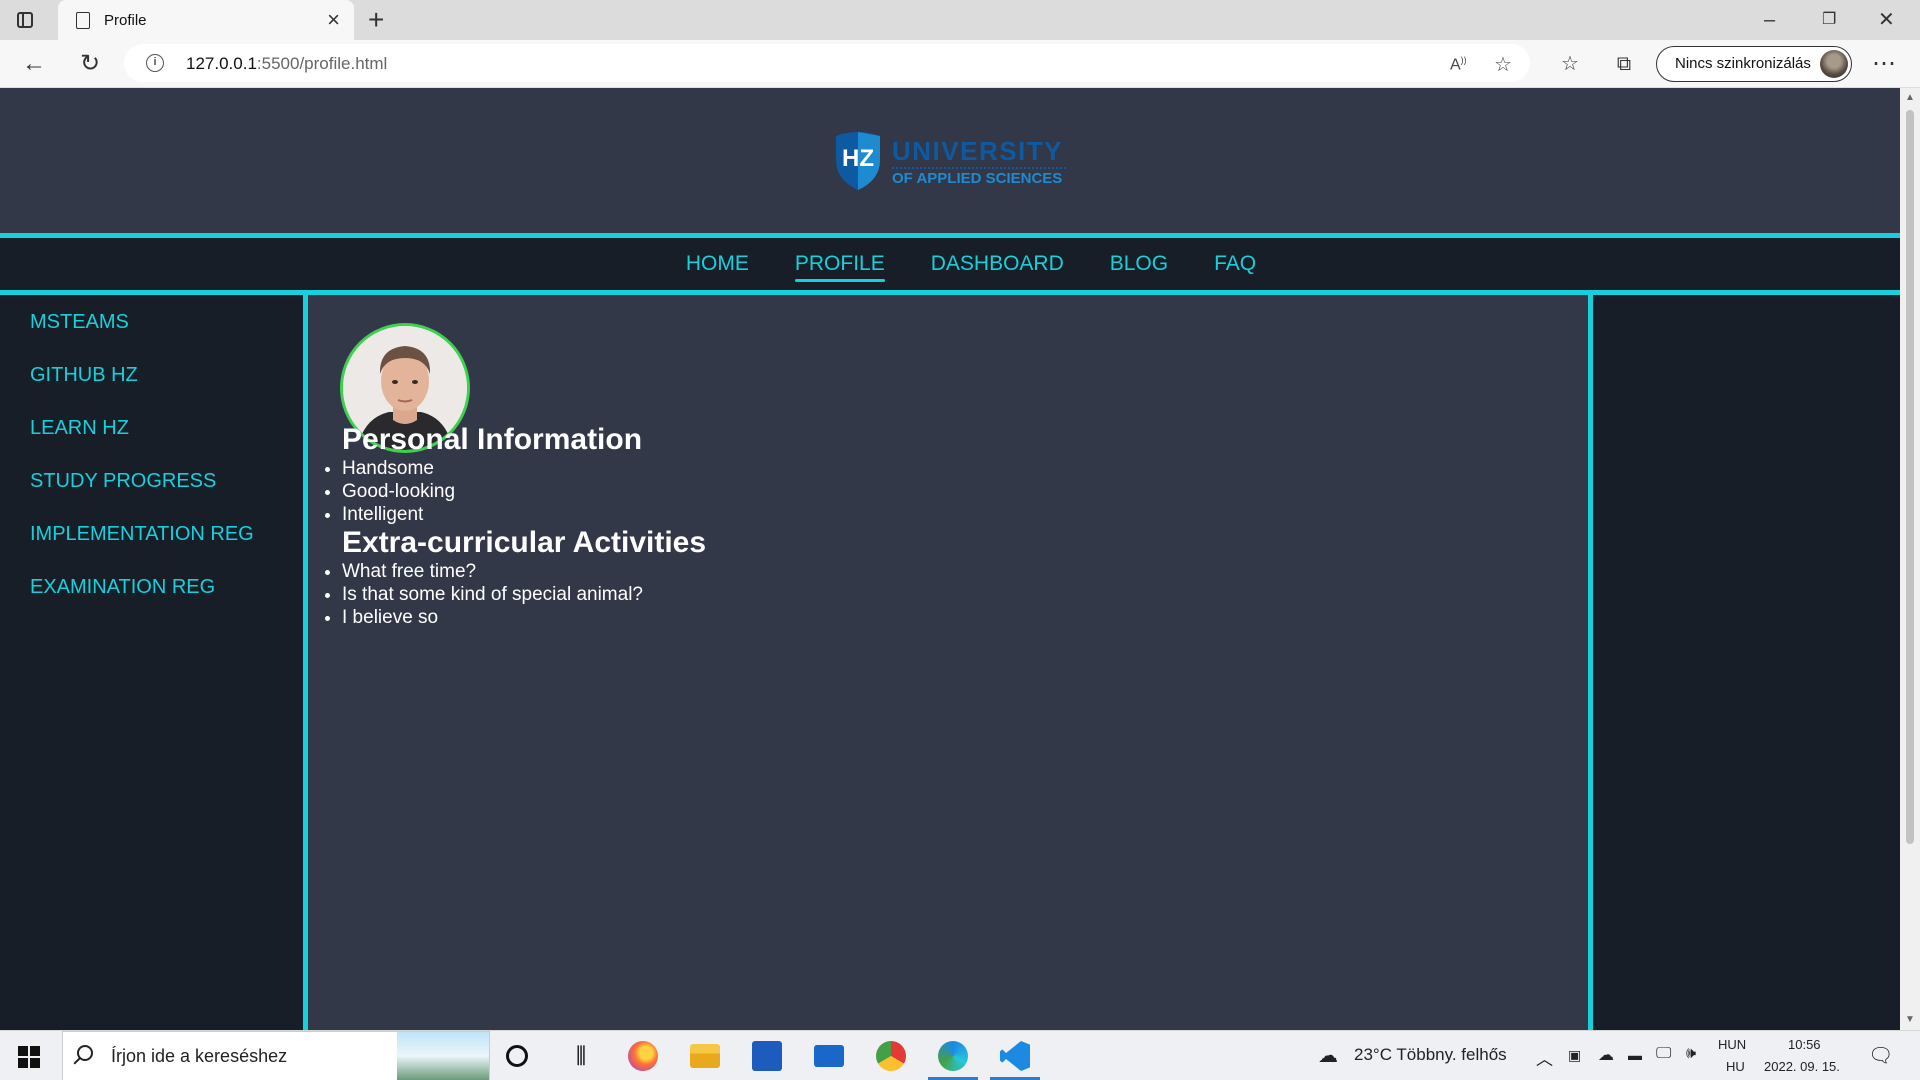 This screenshot has width=1920, height=1080. What do you see at coordinates (1910, 1019) in the screenshot?
I see `scroll-down-icon: ▼` at bounding box center [1910, 1019].